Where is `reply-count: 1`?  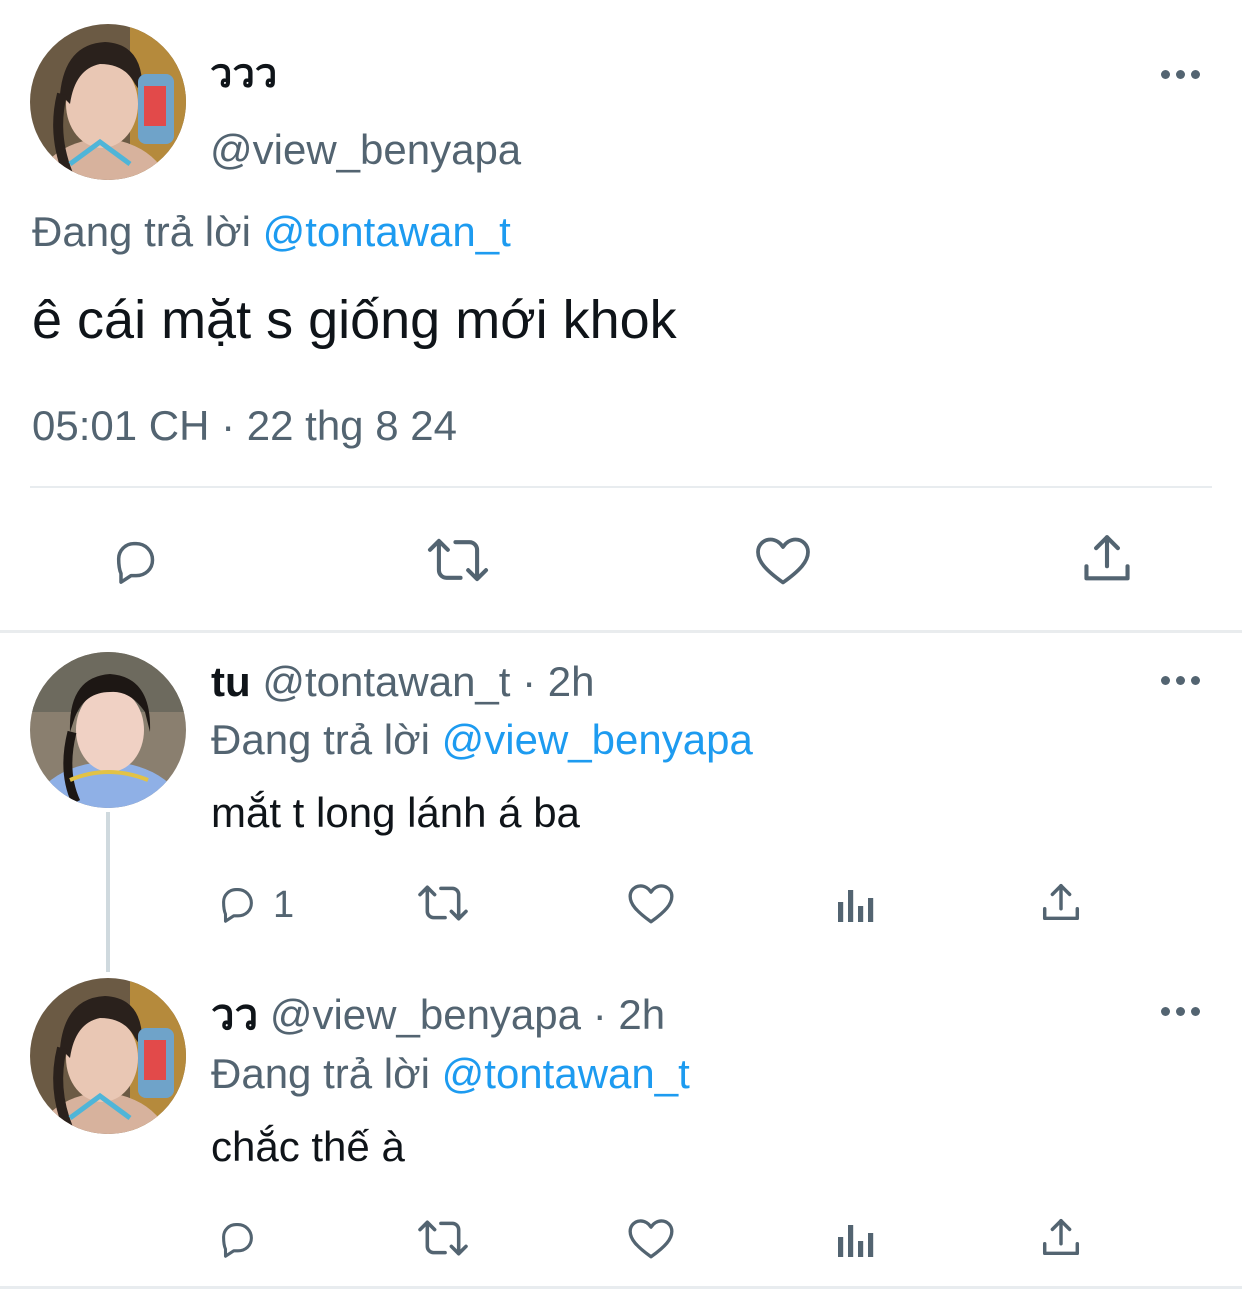 reply-count: 1 is located at coordinates (284, 905).